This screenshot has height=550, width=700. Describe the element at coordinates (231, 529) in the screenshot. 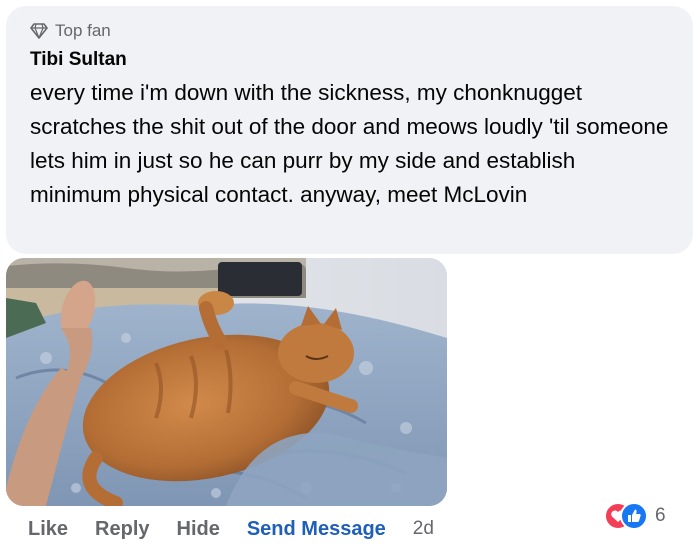

I see `comment-actions: Like Reply Hide Send Message 2d` at that location.